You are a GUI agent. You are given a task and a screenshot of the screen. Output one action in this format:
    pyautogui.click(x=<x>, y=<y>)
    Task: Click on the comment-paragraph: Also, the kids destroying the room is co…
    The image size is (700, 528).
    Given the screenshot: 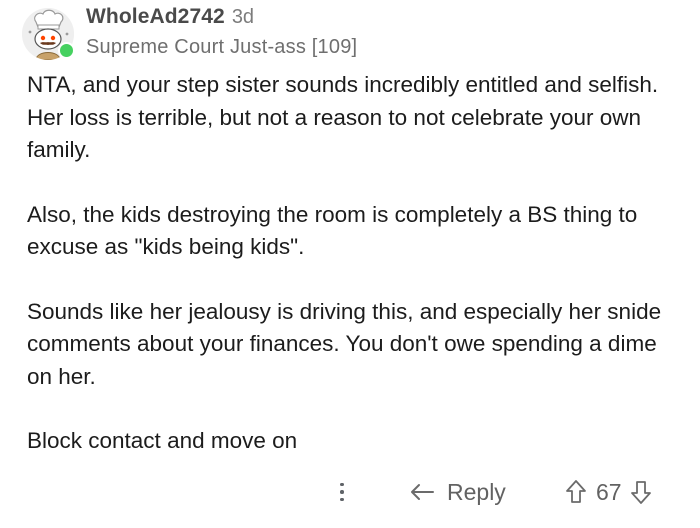 What is the action you would take?
    pyautogui.click(x=332, y=230)
    